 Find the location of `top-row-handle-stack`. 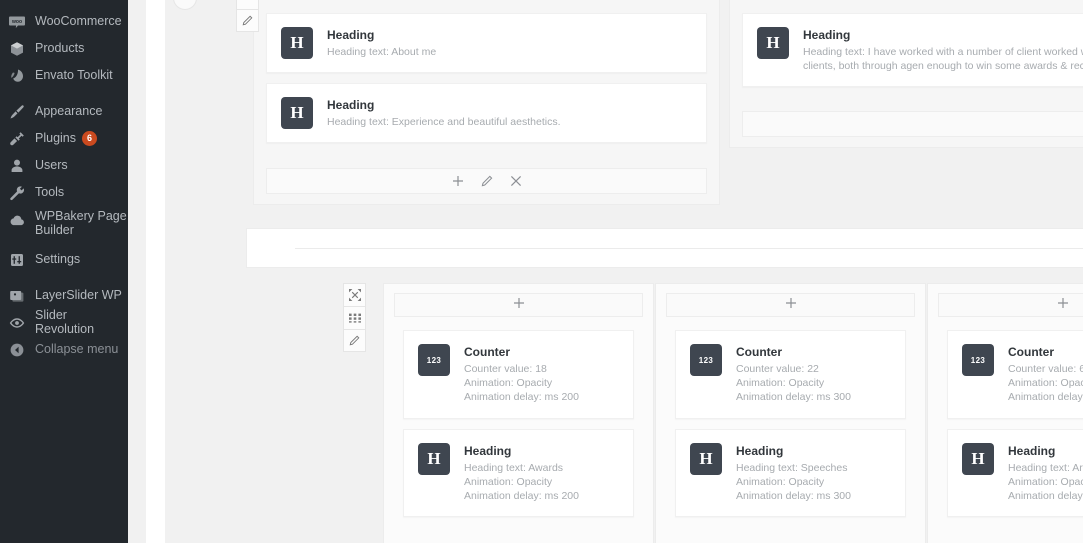

top-row-handle-stack is located at coordinates (247, 16).